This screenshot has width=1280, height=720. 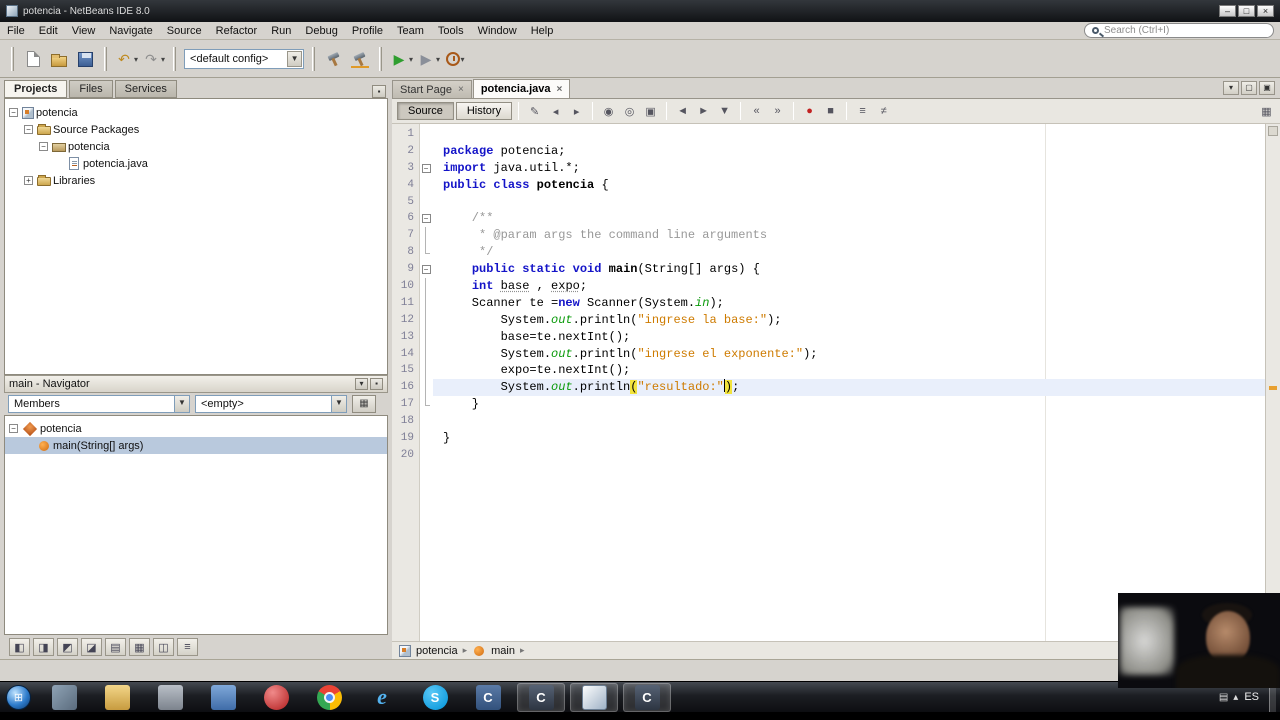 I want to click on close-navigator-icon: ▪, so click(x=376, y=384).